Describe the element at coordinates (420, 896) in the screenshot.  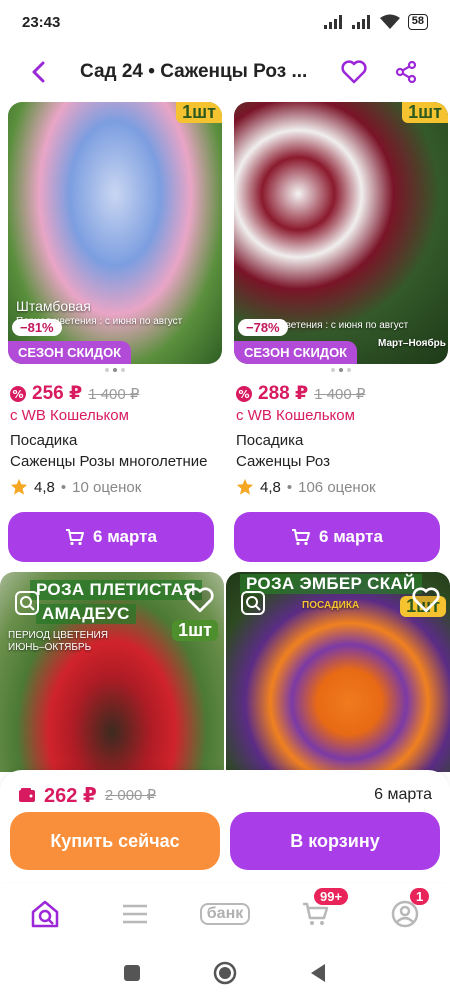
I see `profile-badge: 1` at that location.